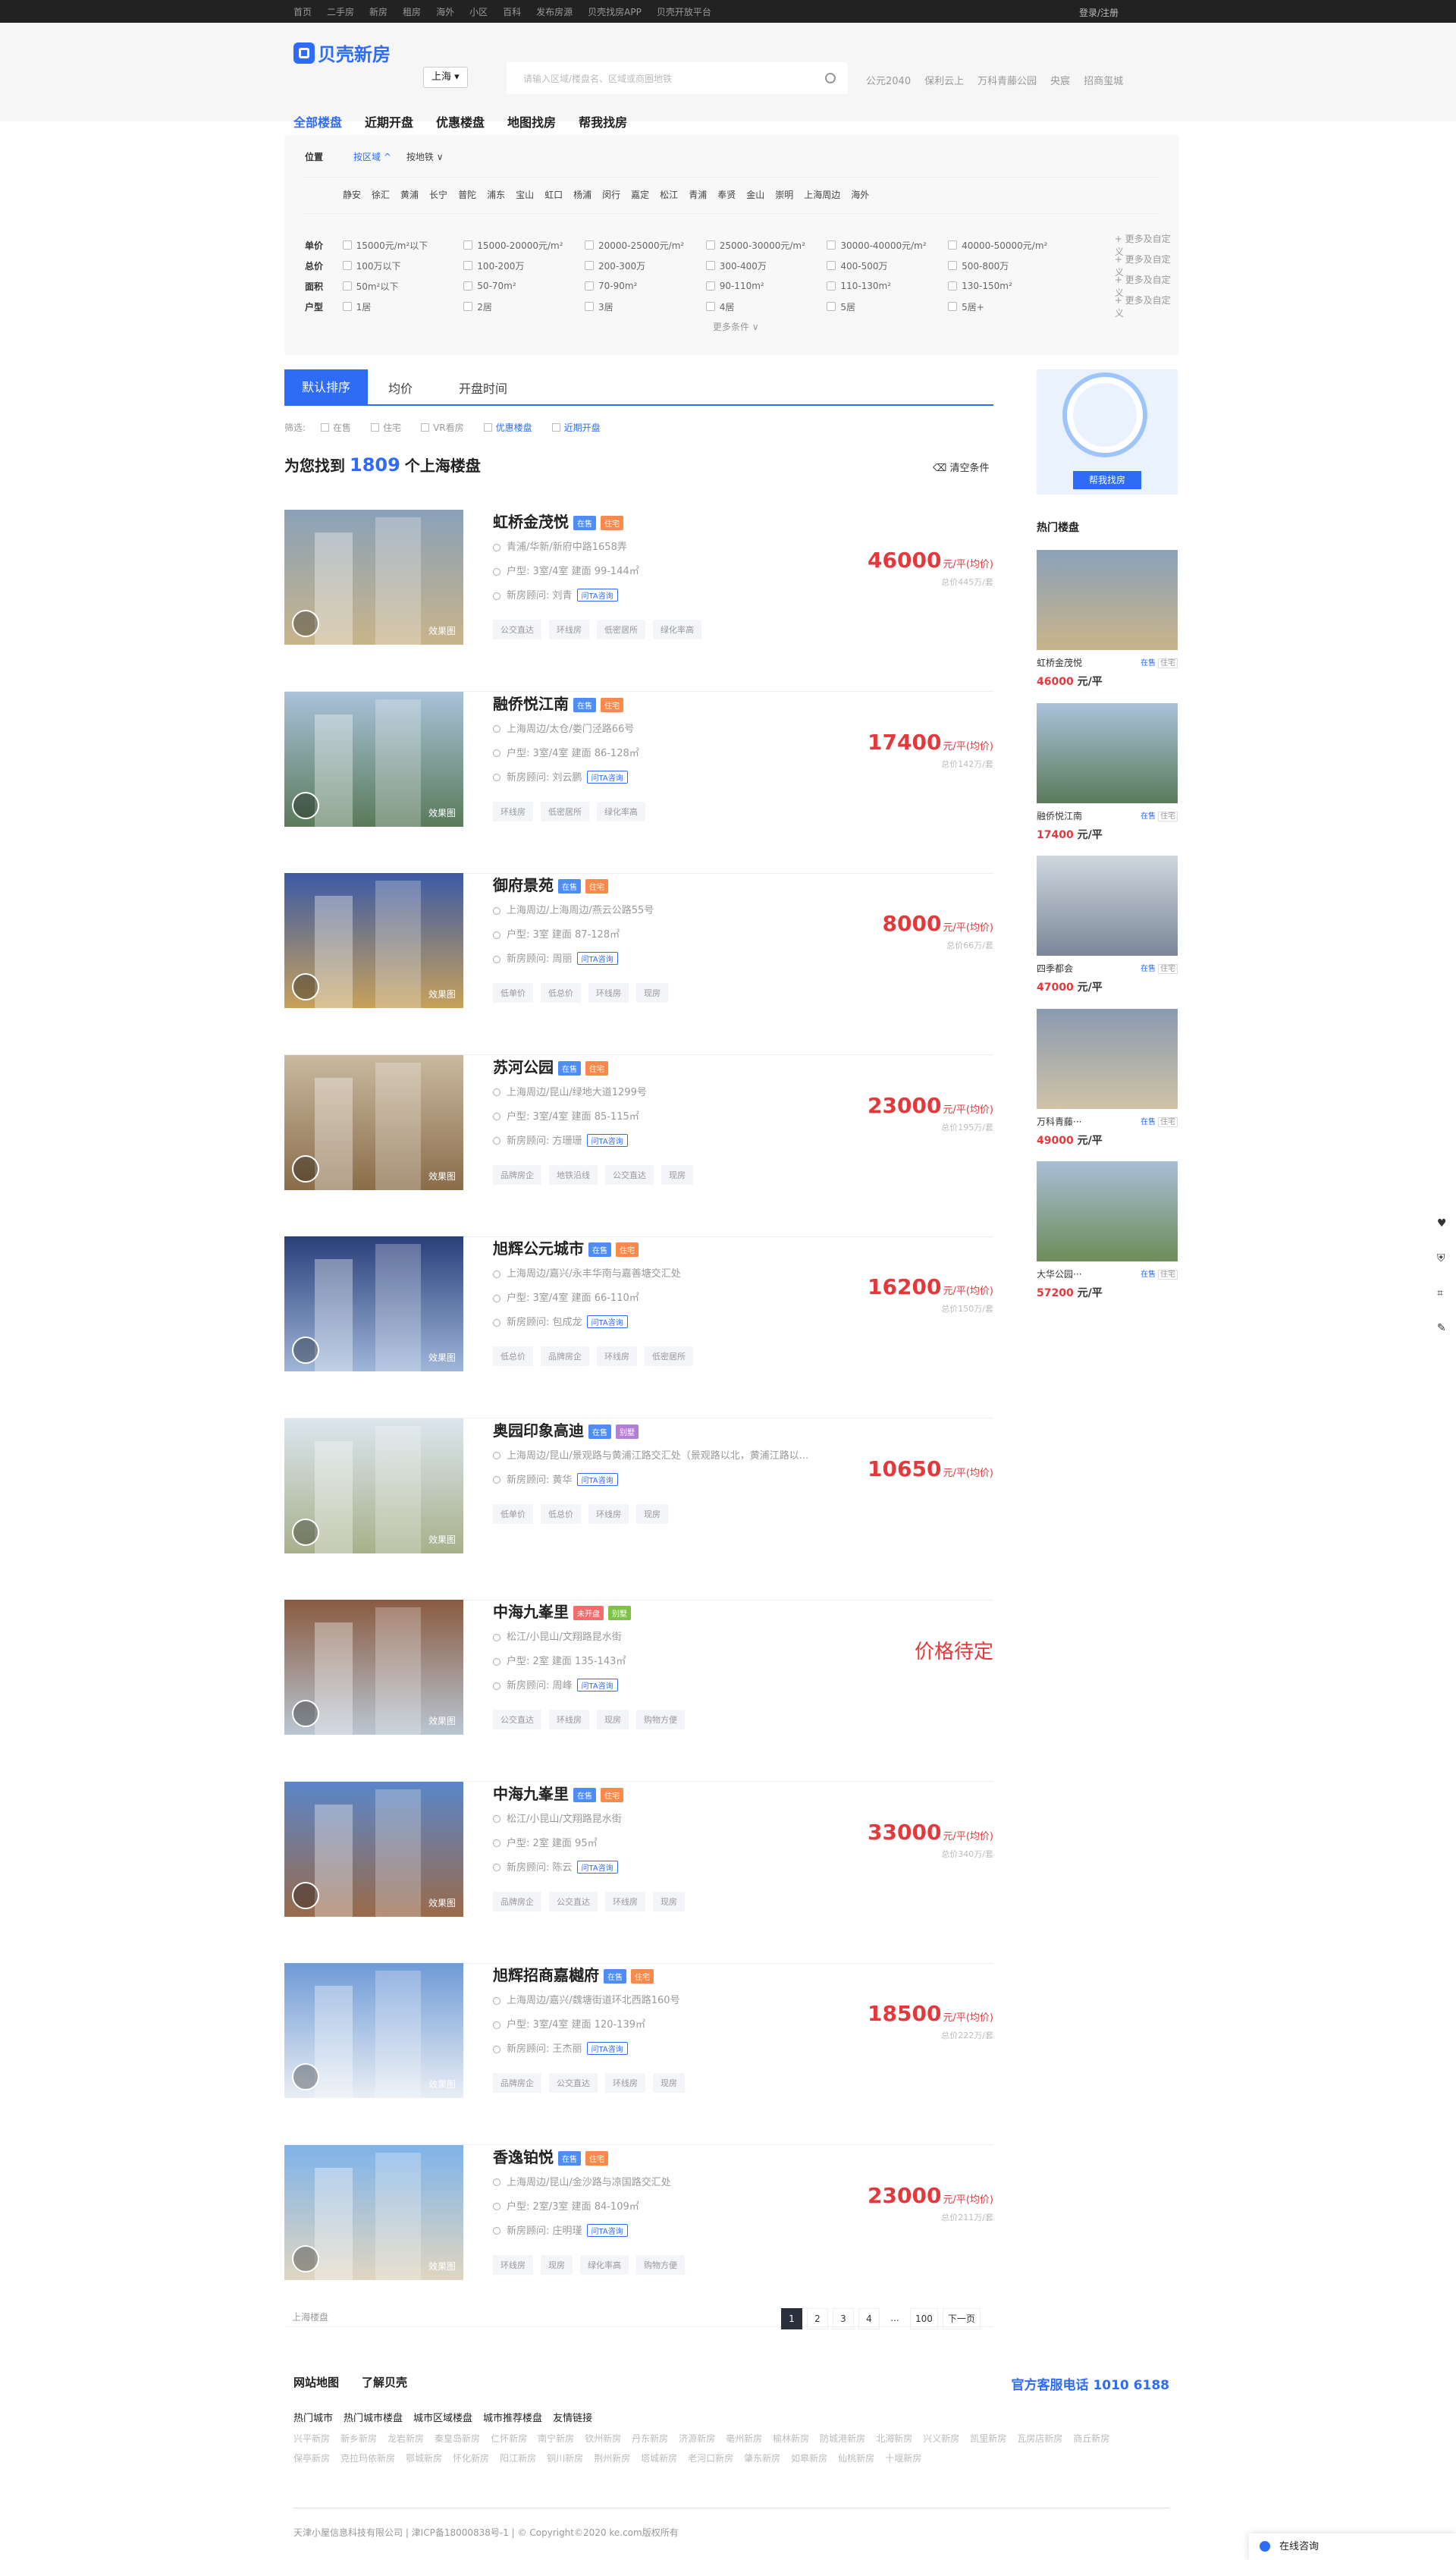 The height and width of the screenshot is (2560, 1456). Describe the element at coordinates (887, 265) in the screenshot. I see `filter-option: 400-500万` at that location.